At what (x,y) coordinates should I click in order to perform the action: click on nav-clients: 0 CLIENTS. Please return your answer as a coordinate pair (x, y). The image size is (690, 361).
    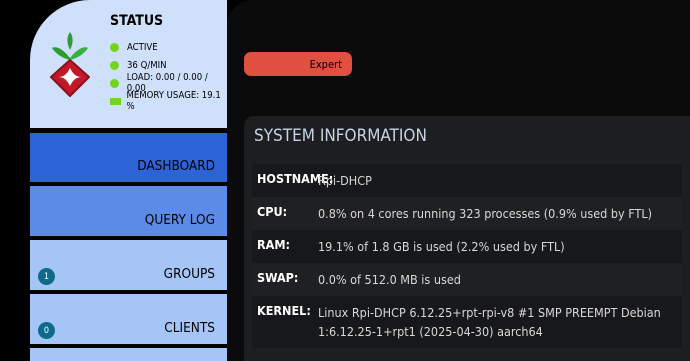
    Looking at the image, I should click on (128, 319).